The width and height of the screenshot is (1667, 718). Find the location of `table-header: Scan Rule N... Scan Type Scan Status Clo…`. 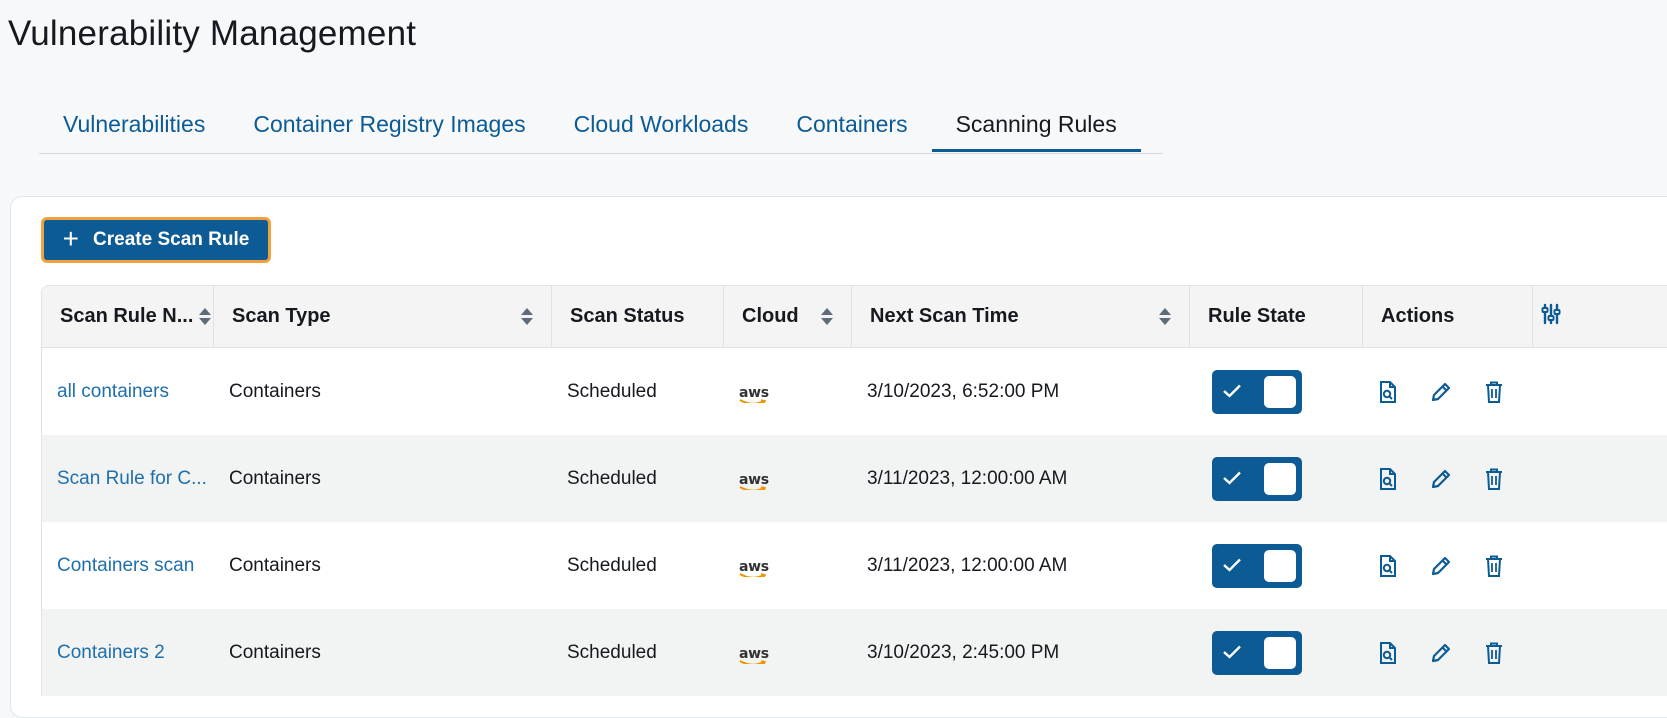

table-header: Scan Rule N... Scan Type Scan Status Clo… is located at coordinates (854, 317).